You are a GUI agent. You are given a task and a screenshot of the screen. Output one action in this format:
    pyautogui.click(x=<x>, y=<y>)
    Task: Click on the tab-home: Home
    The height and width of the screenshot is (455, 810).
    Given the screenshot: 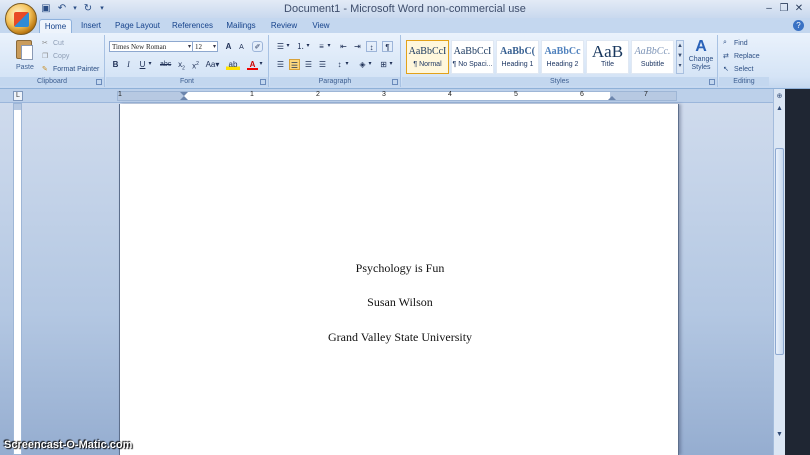 What is the action you would take?
    pyautogui.click(x=55, y=26)
    